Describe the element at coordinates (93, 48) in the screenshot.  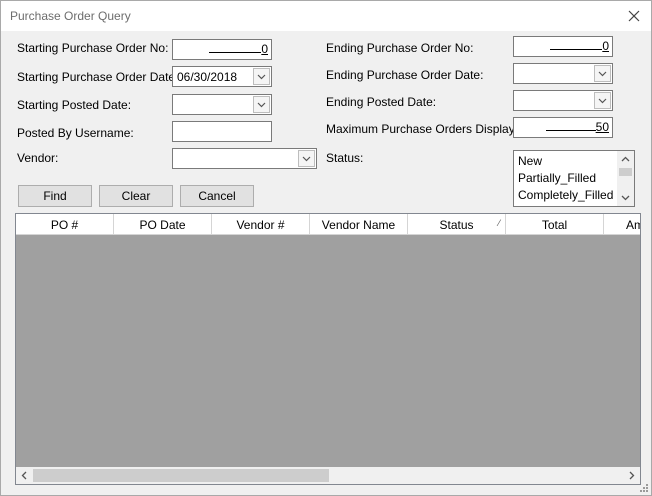
I see `starting-po-label: Starting Purchase Order No:` at that location.